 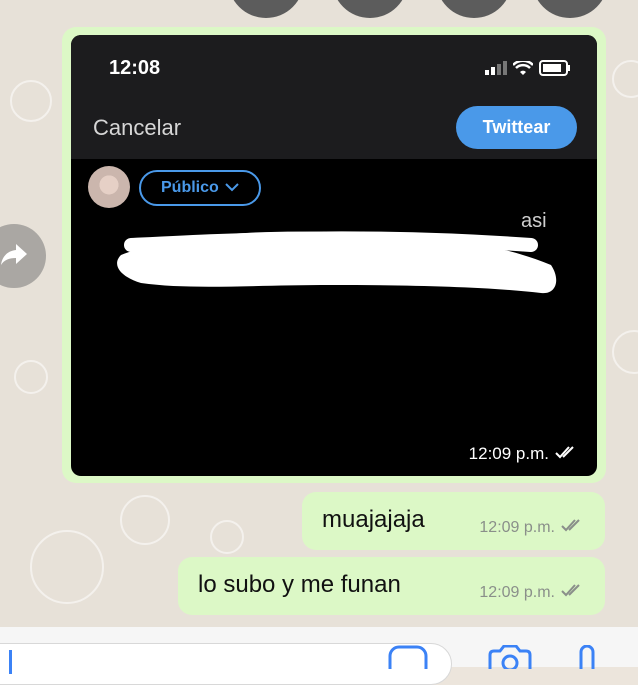 What do you see at coordinates (137, 127) in the screenshot?
I see `cancel-button: Cancelar` at bounding box center [137, 127].